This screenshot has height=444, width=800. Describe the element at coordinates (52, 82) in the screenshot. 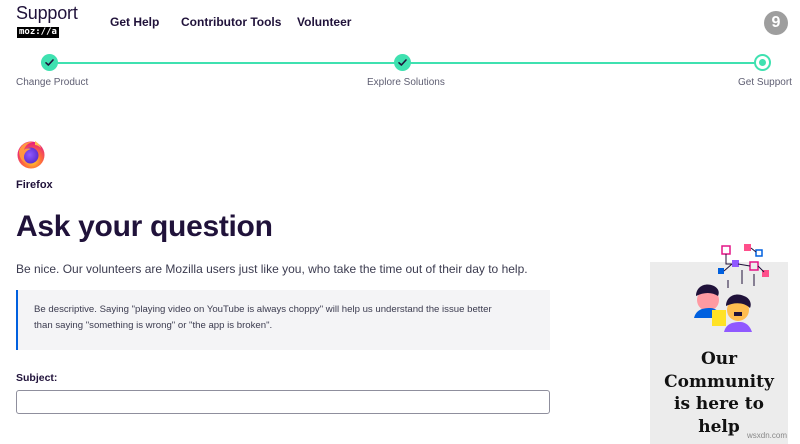

I see `step-label-change-product: Change Product` at that location.